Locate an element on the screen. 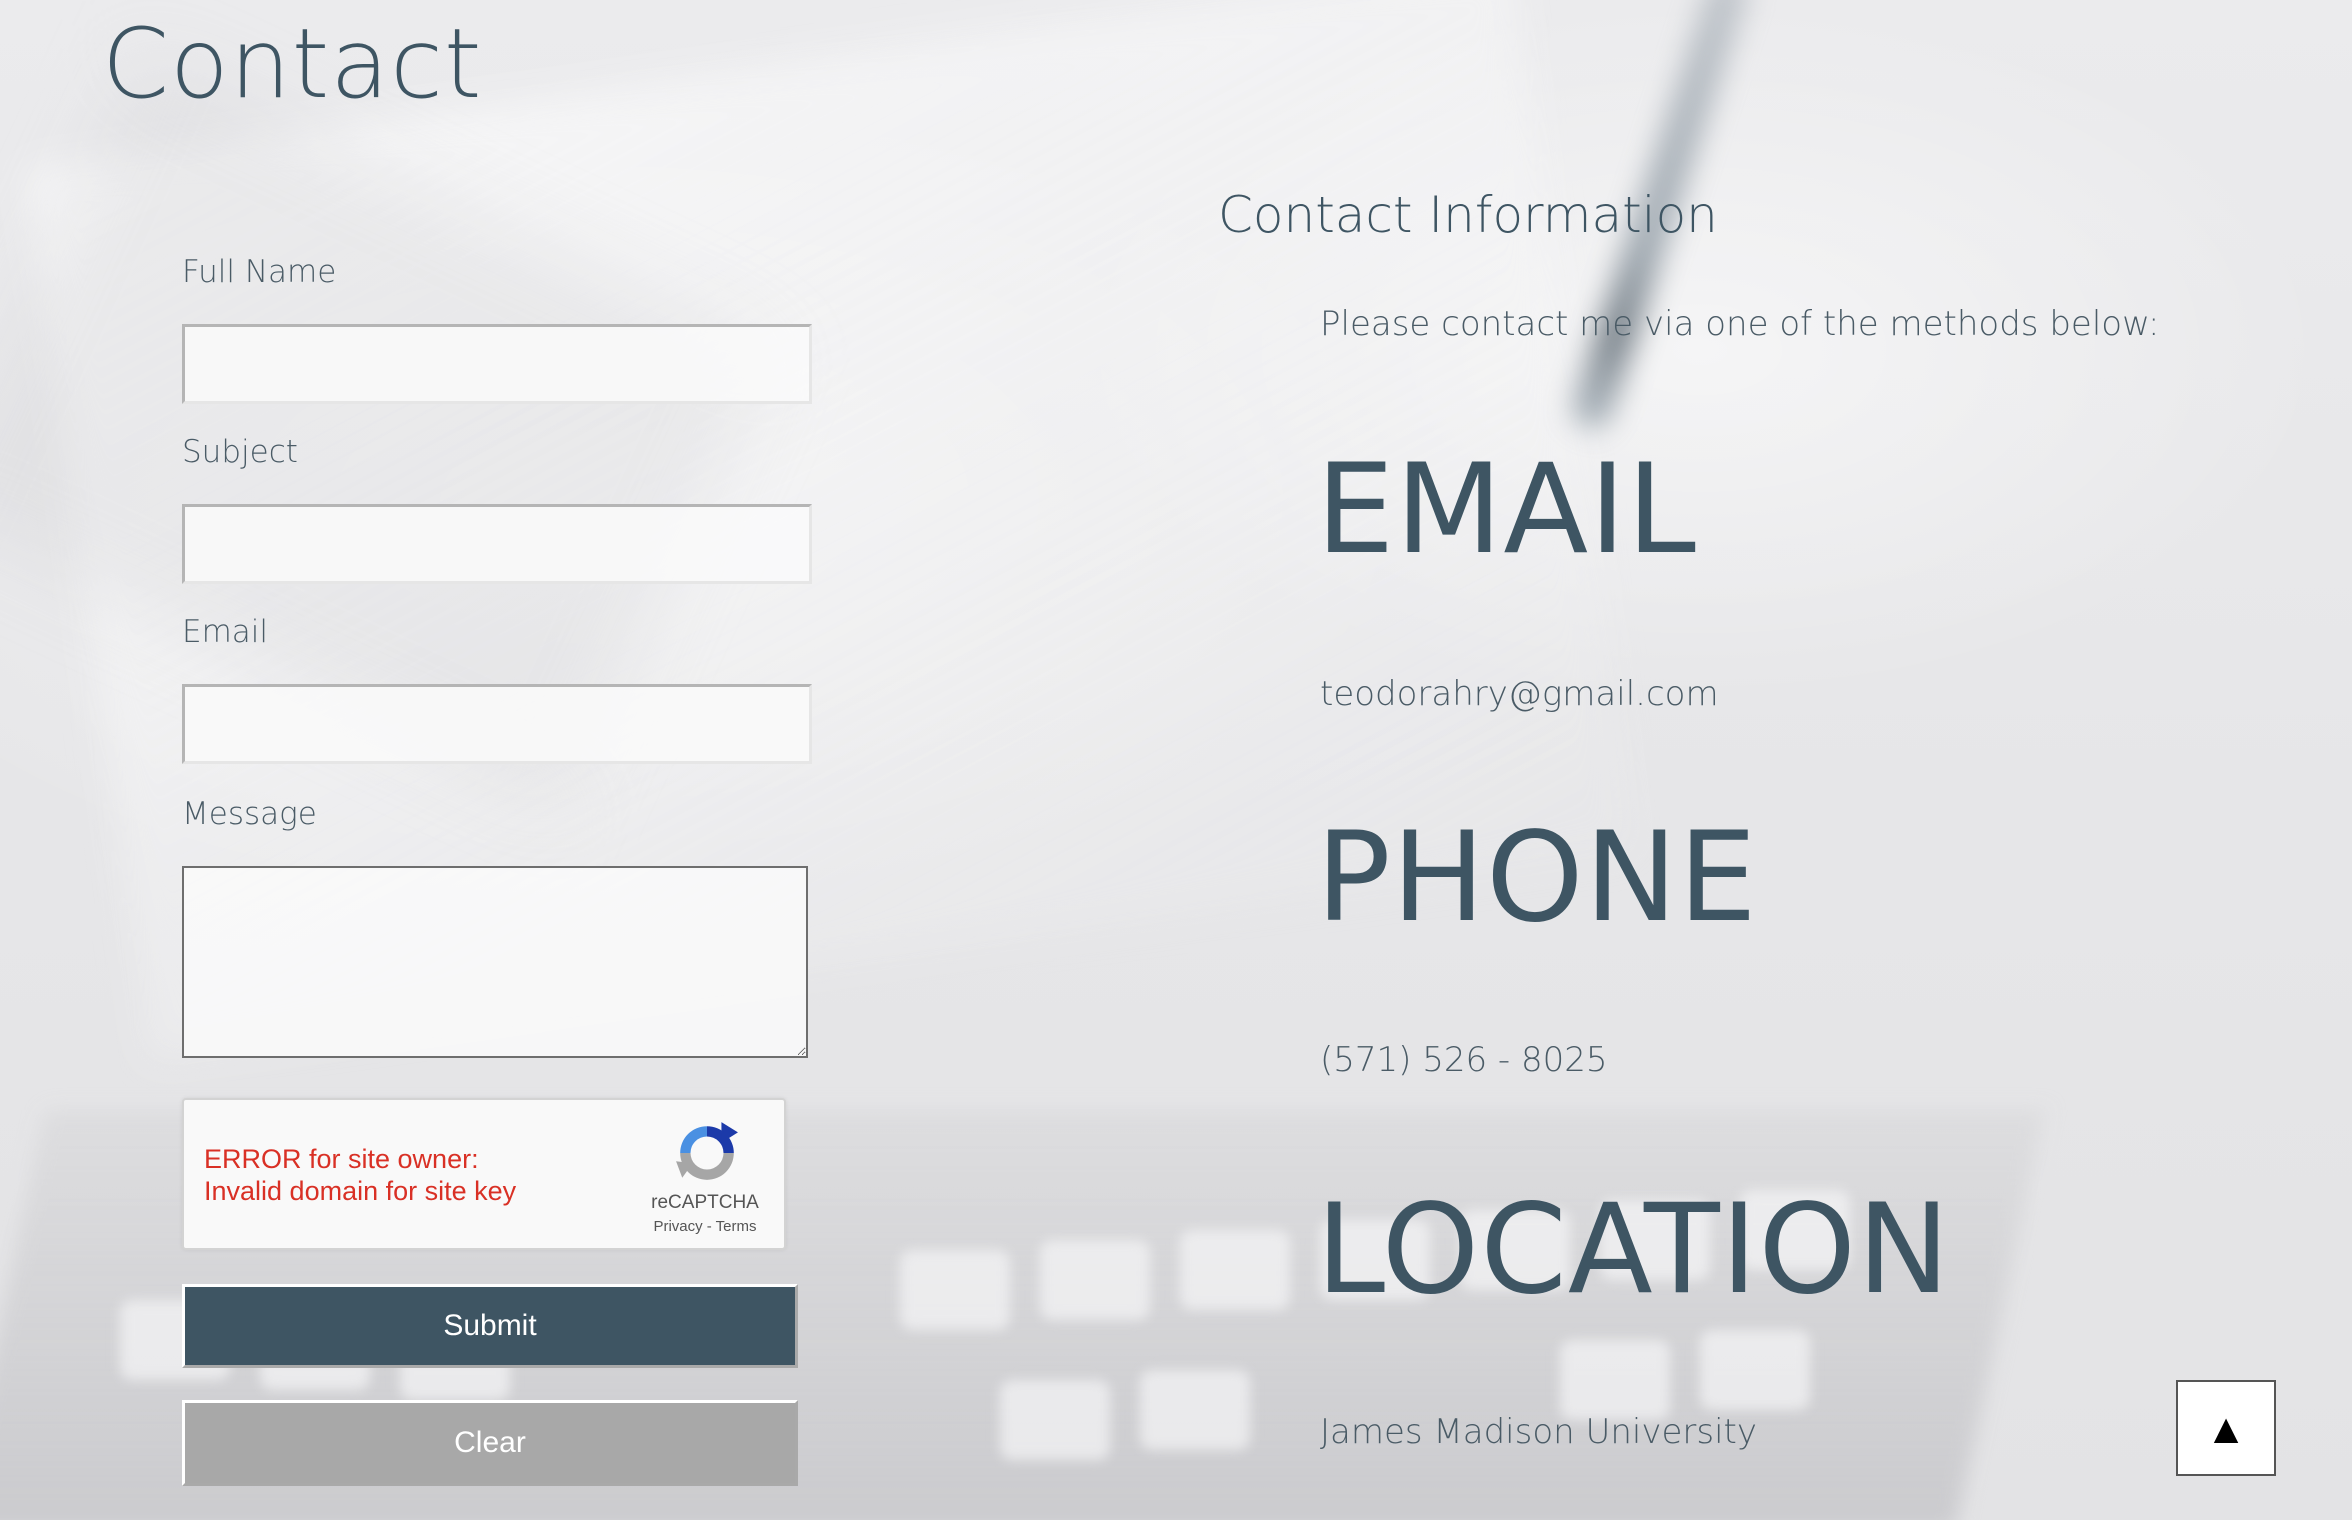 The image size is (2352, 1520). phone-number: (571) 526 - 8025 is located at coordinates (1464, 1060).